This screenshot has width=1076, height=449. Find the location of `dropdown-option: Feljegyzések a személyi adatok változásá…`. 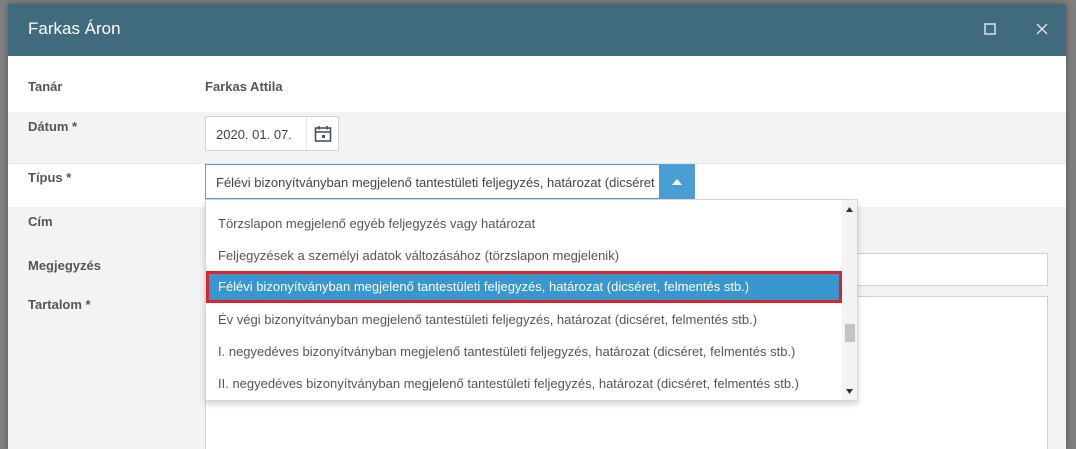

dropdown-option: Feljegyzések a személyi adatok változásá… is located at coordinates (524, 256).